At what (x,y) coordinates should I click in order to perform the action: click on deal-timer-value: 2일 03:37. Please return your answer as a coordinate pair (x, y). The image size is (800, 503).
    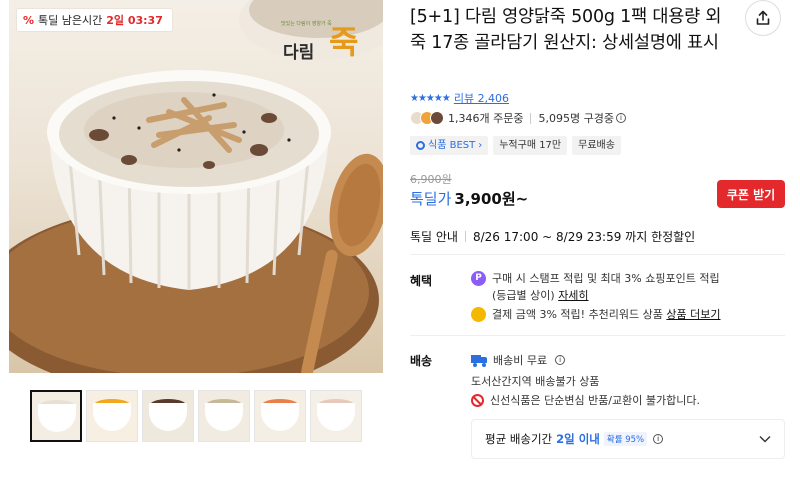
    Looking at the image, I should click on (134, 20).